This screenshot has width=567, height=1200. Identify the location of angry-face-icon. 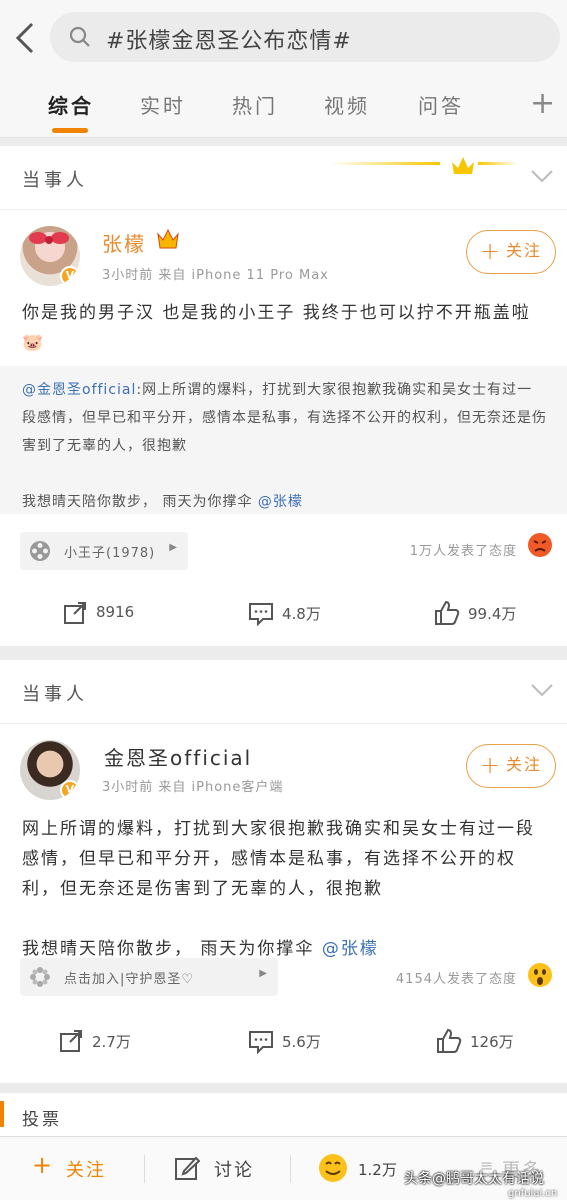
(540, 545).